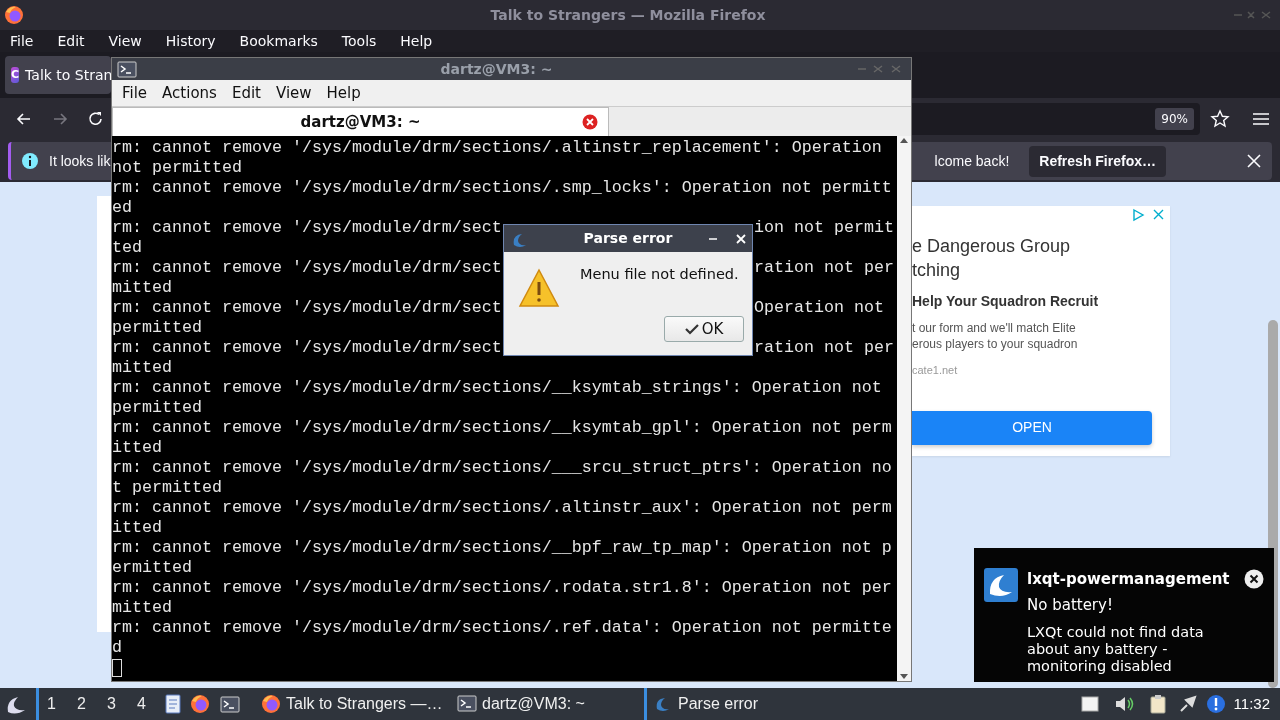 Image resolution: width=1280 pixels, height=720 pixels. I want to click on terminal-line: ion not permit, so click(824, 228).